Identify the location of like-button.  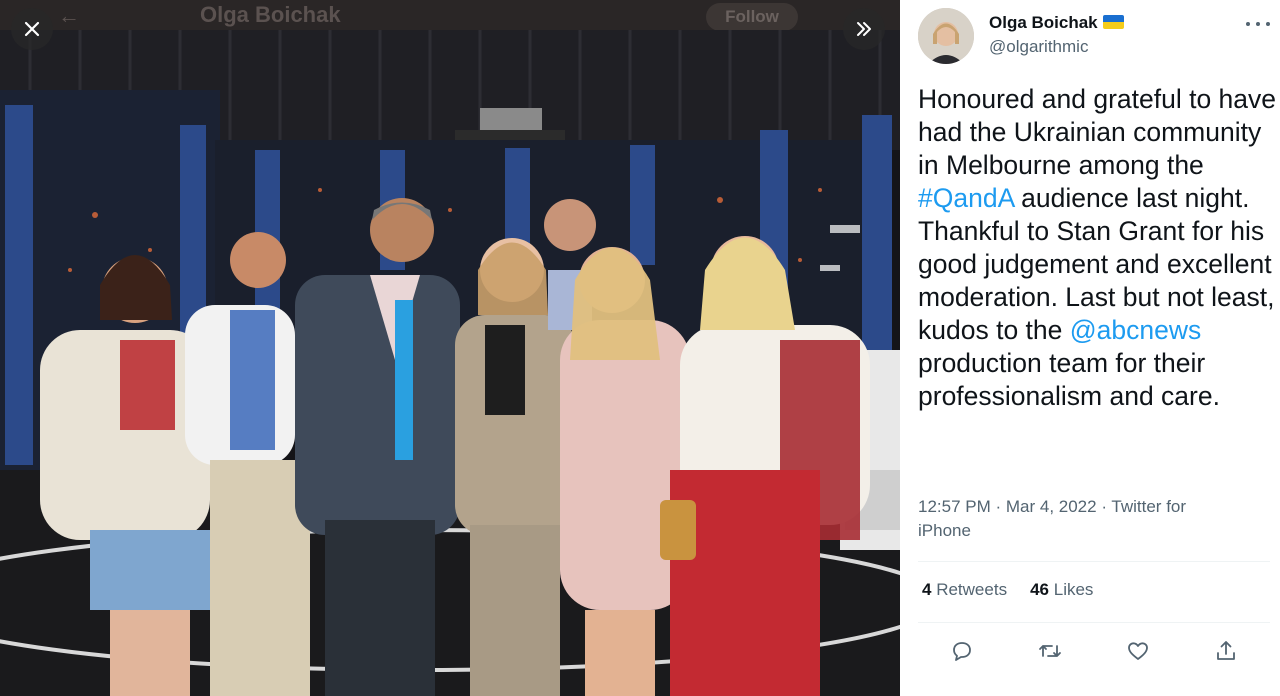
(1138, 651).